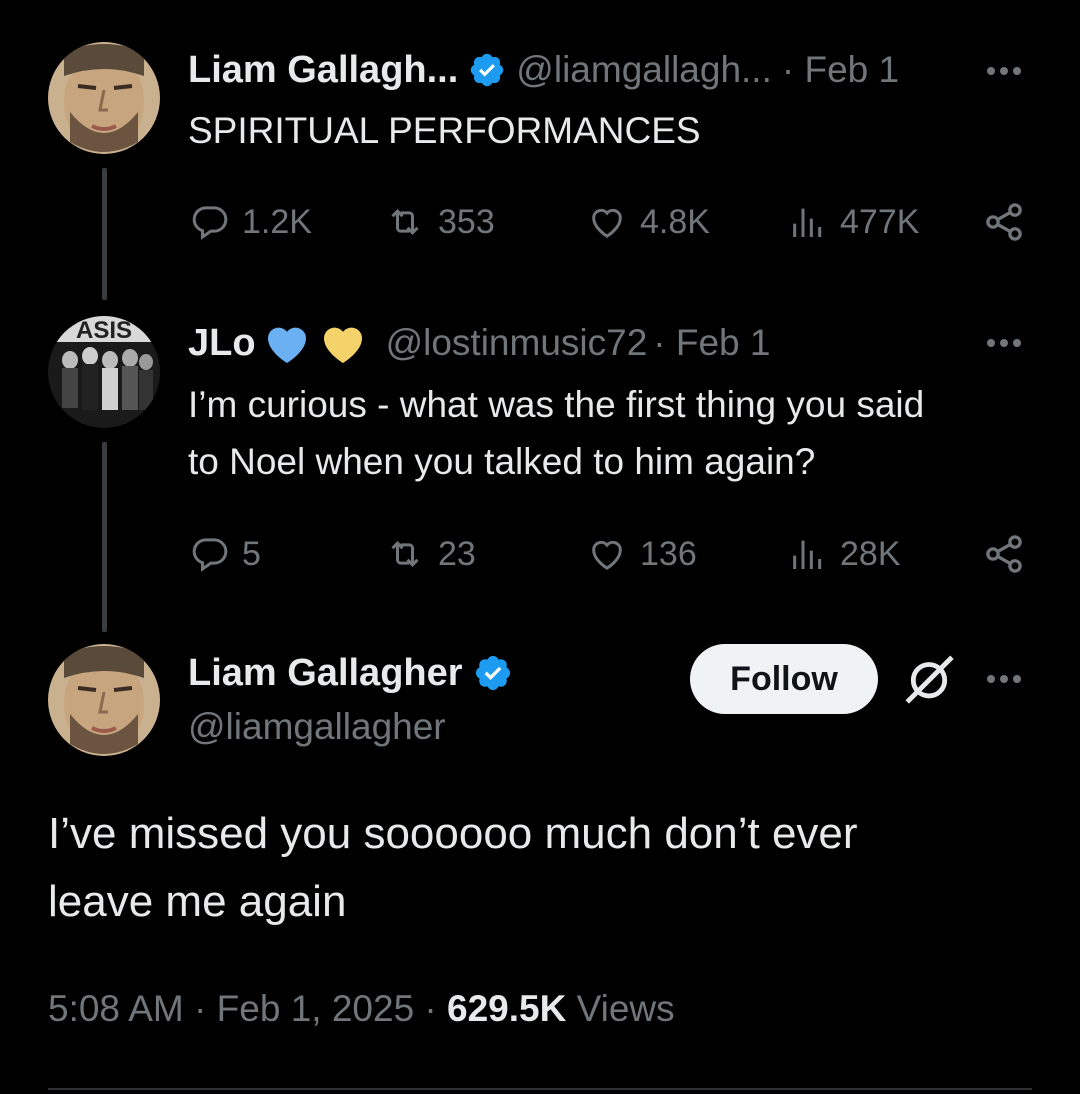 The height and width of the screenshot is (1094, 1080). Describe the element at coordinates (277, 221) in the screenshot. I see `reply-count: 1.2K` at that location.